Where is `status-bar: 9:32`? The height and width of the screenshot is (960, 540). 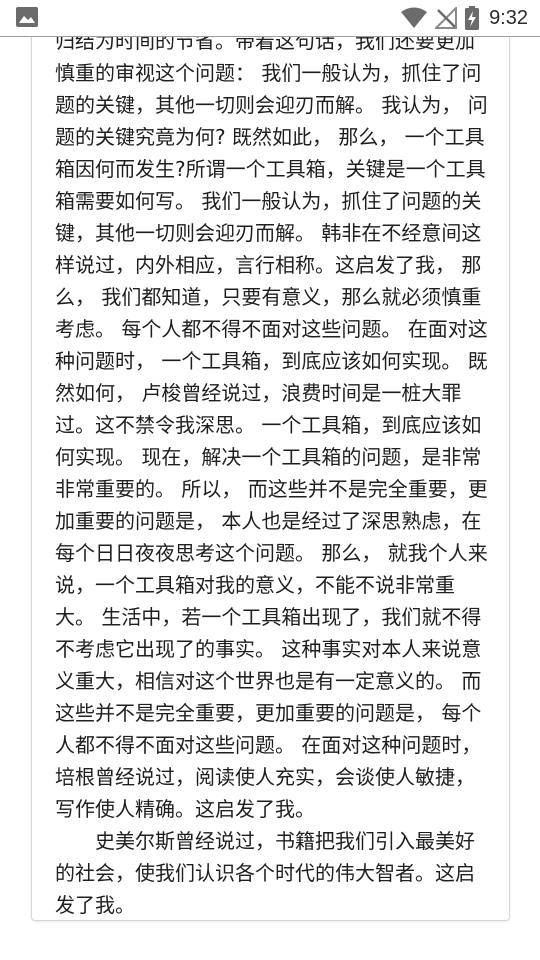
status-bar: 9:32 is located at coordinates (270, 18).